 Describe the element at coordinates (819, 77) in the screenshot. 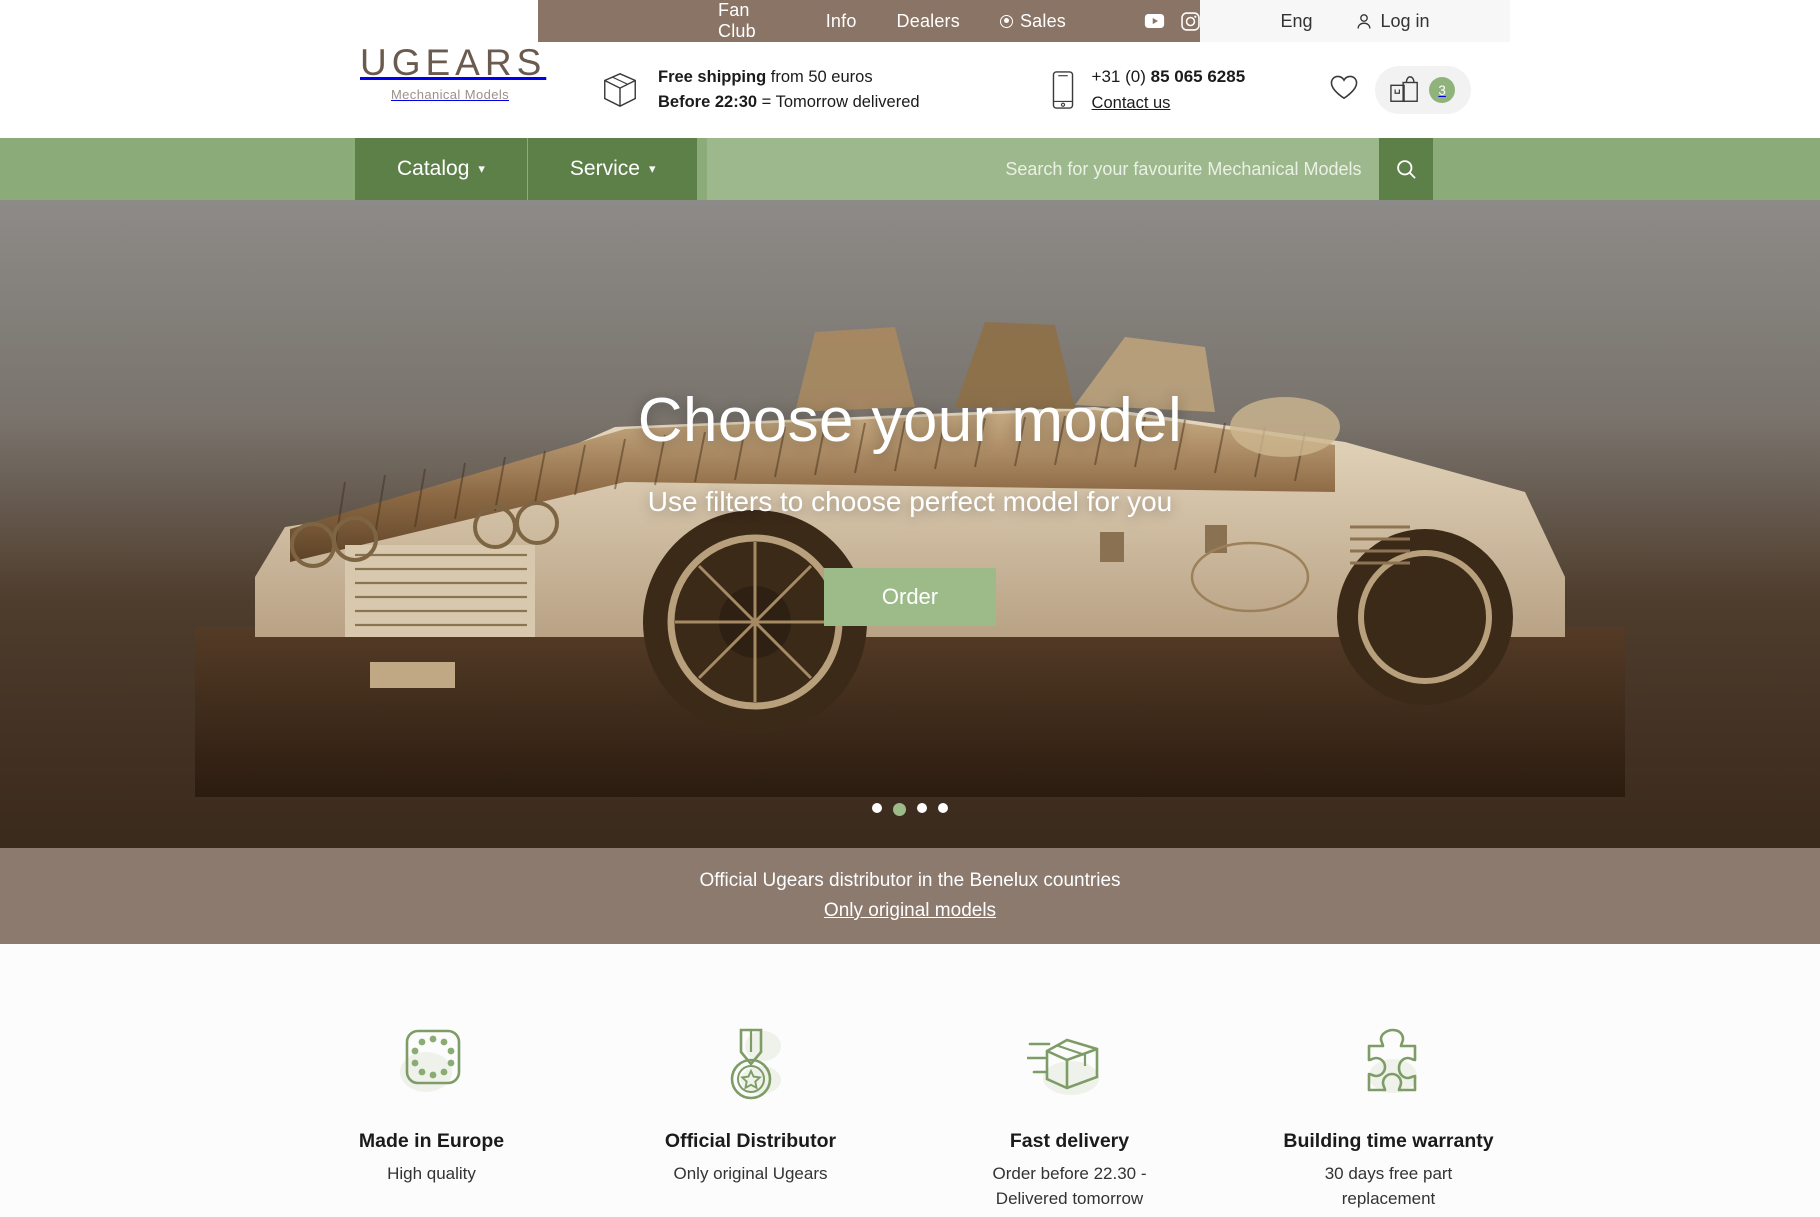

I see `shipping-line1-rest: from 50 euros` at that location.